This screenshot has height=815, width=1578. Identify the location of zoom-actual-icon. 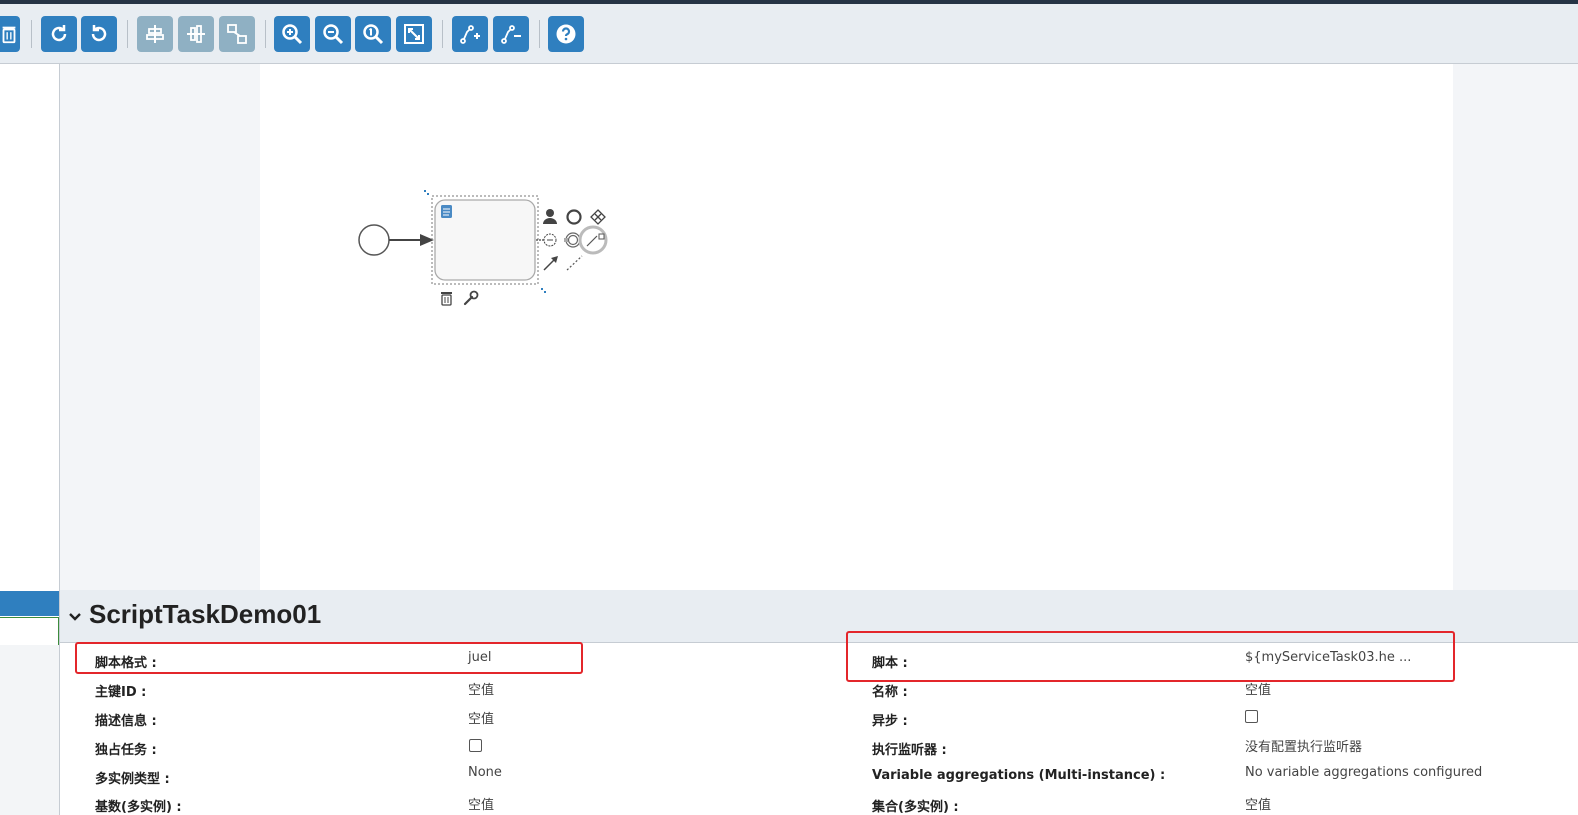
(373, 34).